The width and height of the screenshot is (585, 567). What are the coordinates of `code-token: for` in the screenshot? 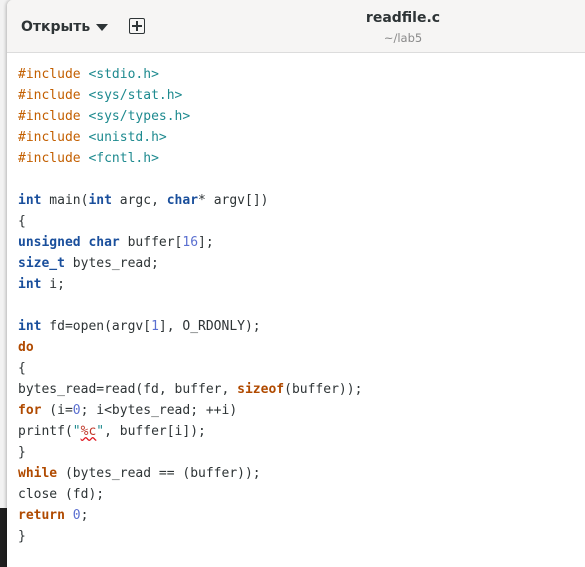 It's located at (30, 410).